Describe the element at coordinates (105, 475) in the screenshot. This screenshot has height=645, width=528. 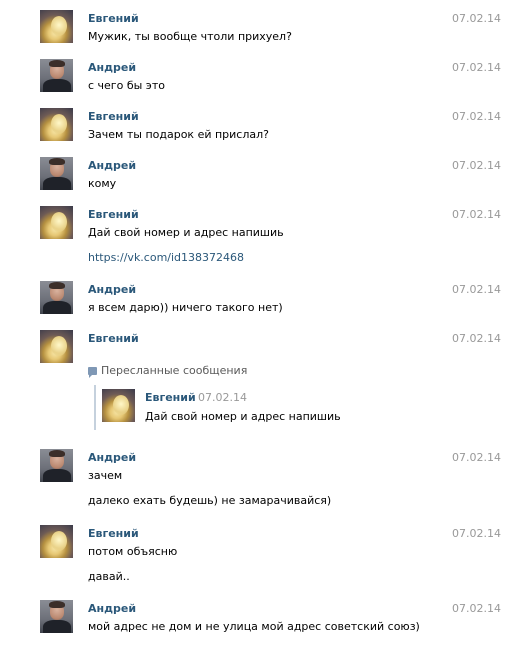
I see `message-text: зачем` at that location.